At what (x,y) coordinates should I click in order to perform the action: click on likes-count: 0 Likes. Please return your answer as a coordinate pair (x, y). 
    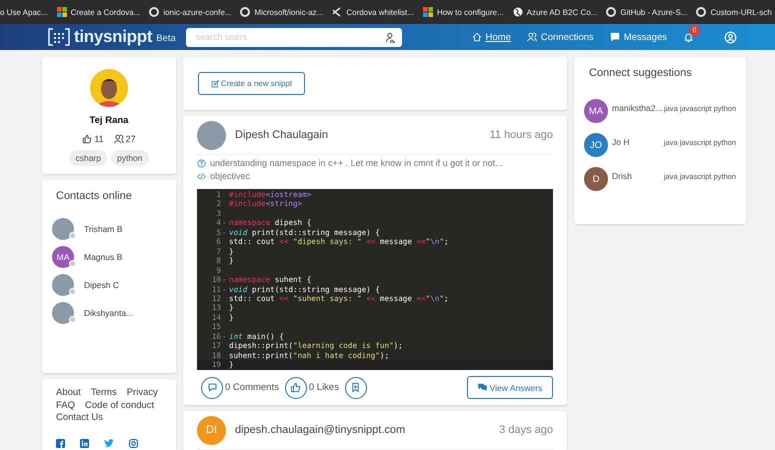
    Looking at the image, I should click on (323, 387).